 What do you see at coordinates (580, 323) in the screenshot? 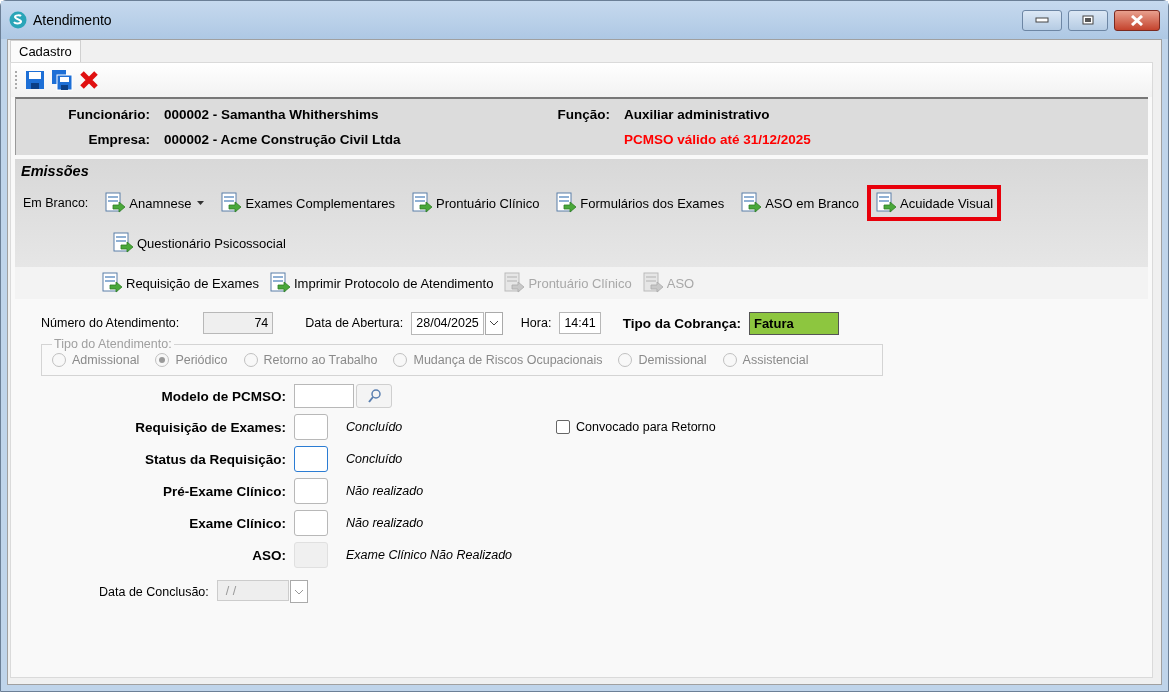
I see `time-field: 14:41` at bounding box center [580, 323].